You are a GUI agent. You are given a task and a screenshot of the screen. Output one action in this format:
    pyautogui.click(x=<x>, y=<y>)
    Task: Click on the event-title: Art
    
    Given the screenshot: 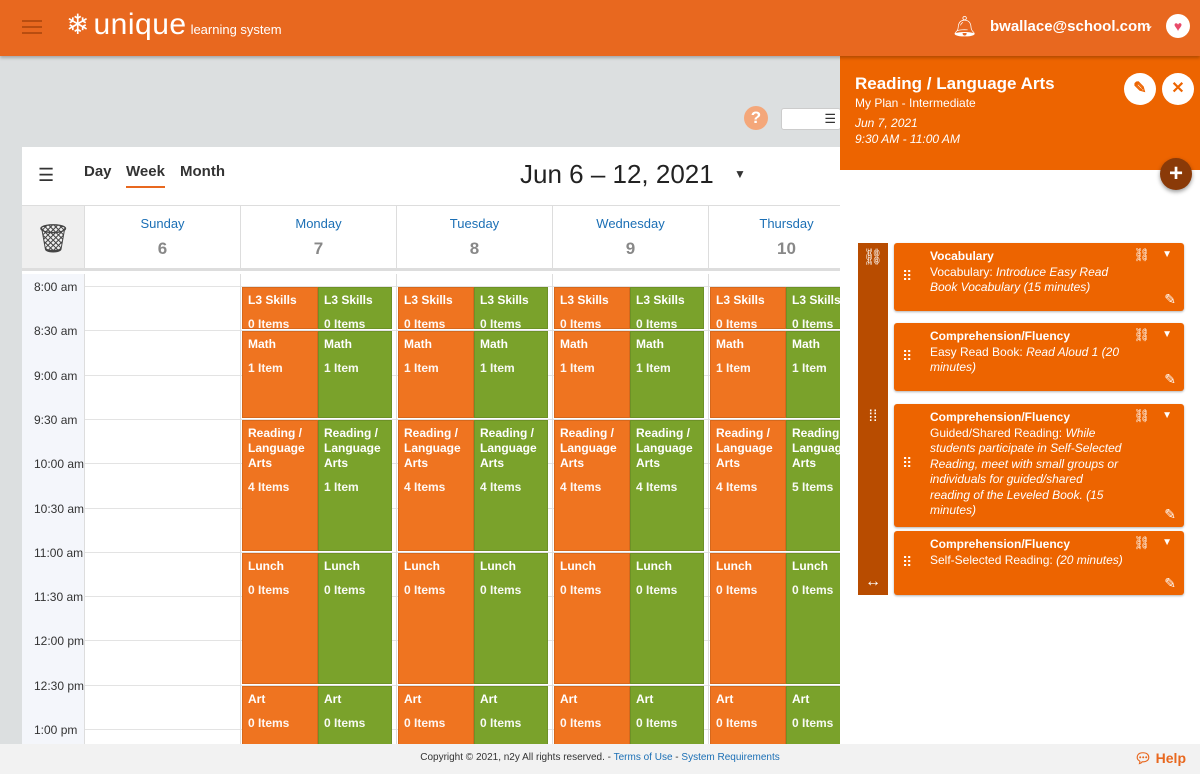 What is the action you would take?
    pyautogui.click(x=333, y=698)
    